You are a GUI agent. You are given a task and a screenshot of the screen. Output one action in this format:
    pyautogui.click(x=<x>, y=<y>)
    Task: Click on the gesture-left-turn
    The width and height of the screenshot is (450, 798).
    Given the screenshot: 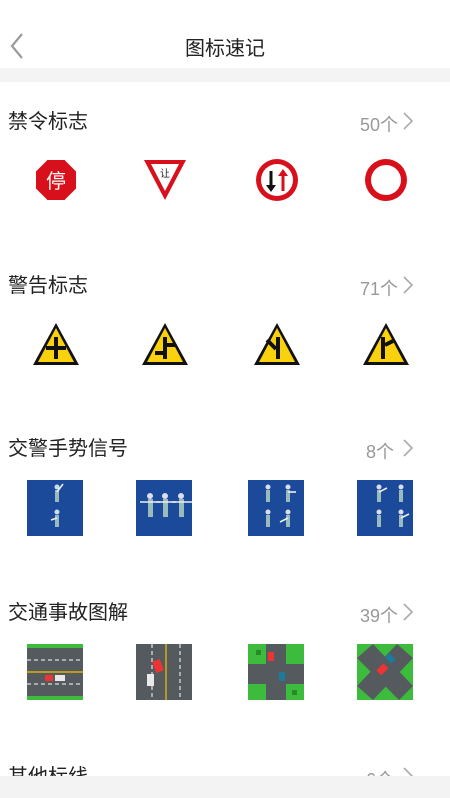 What is the action you would take?
    pyautogui.click(x=277, y=507)
    